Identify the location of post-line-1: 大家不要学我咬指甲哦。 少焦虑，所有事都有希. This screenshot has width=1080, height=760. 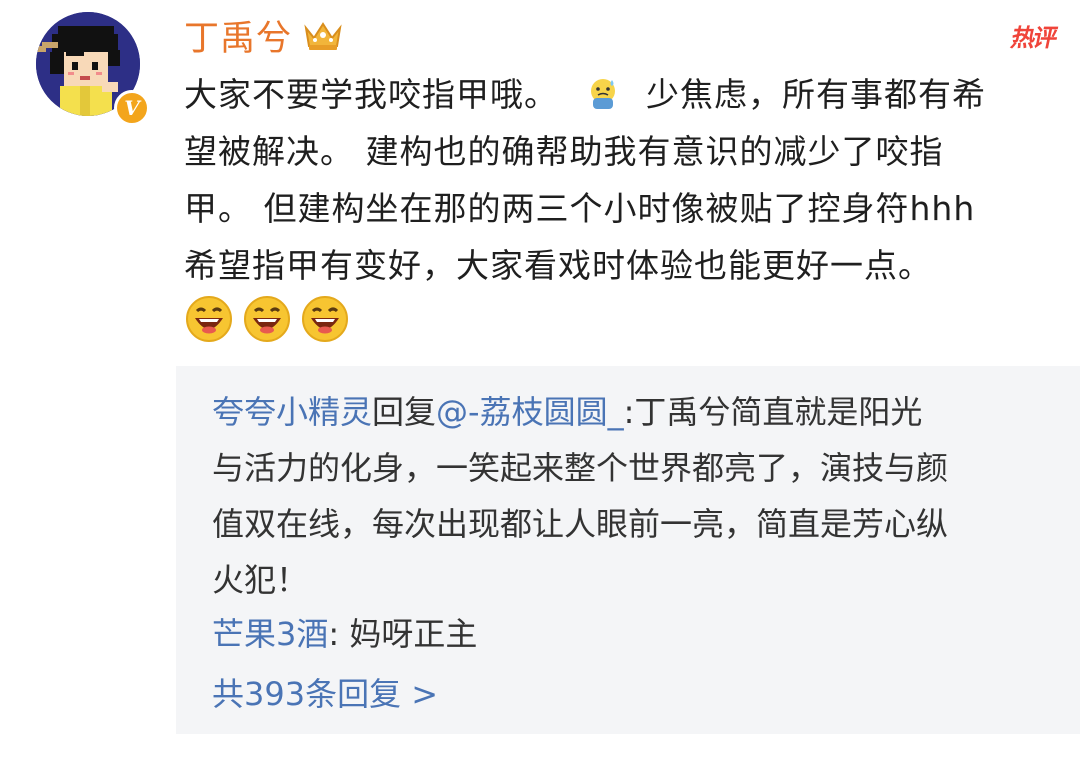
(629, 94).